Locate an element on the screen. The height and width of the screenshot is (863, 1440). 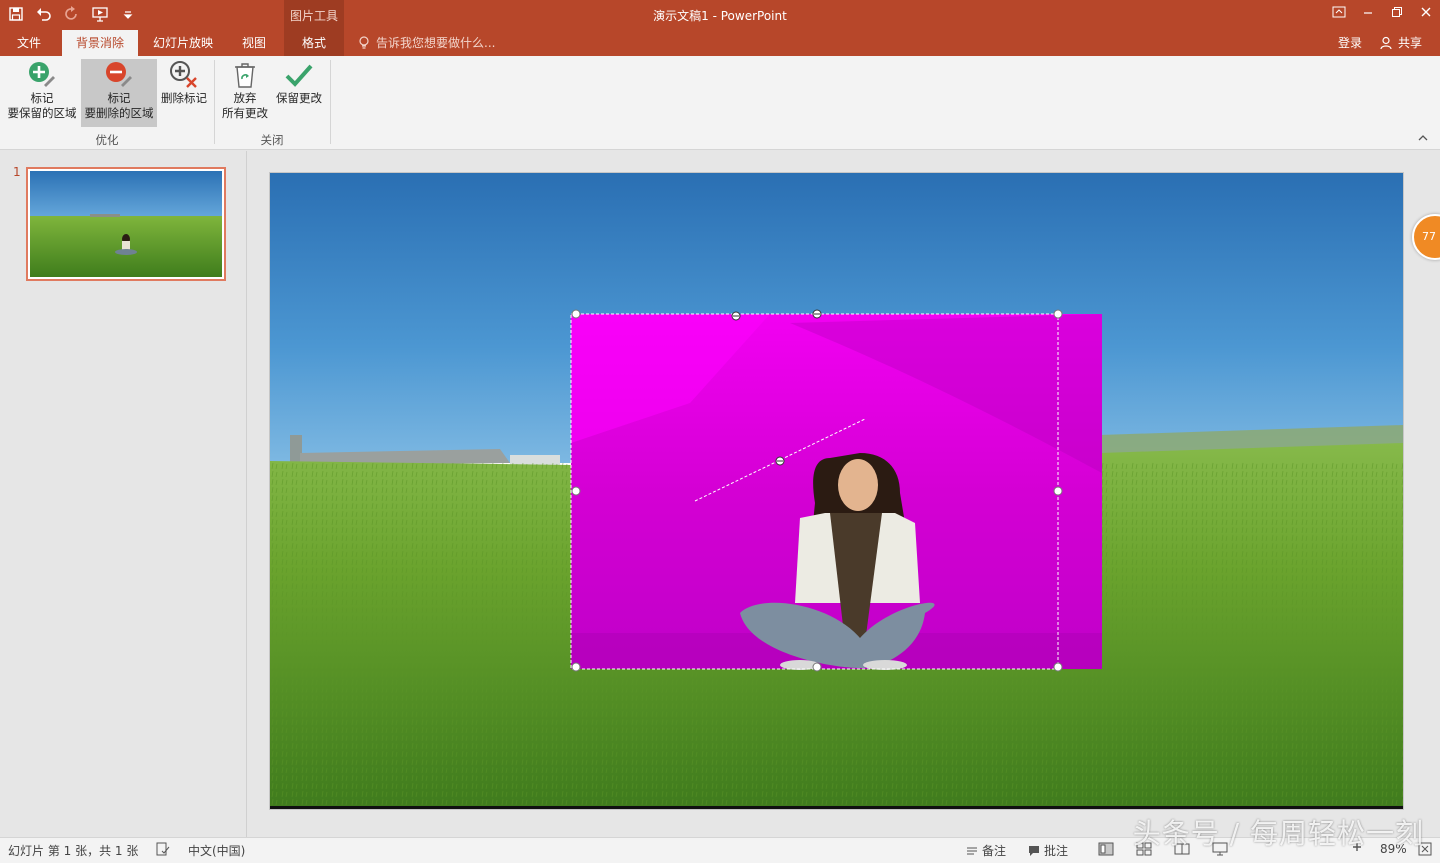
discard-line1: 放弃 is located at coordinates (245, 98).